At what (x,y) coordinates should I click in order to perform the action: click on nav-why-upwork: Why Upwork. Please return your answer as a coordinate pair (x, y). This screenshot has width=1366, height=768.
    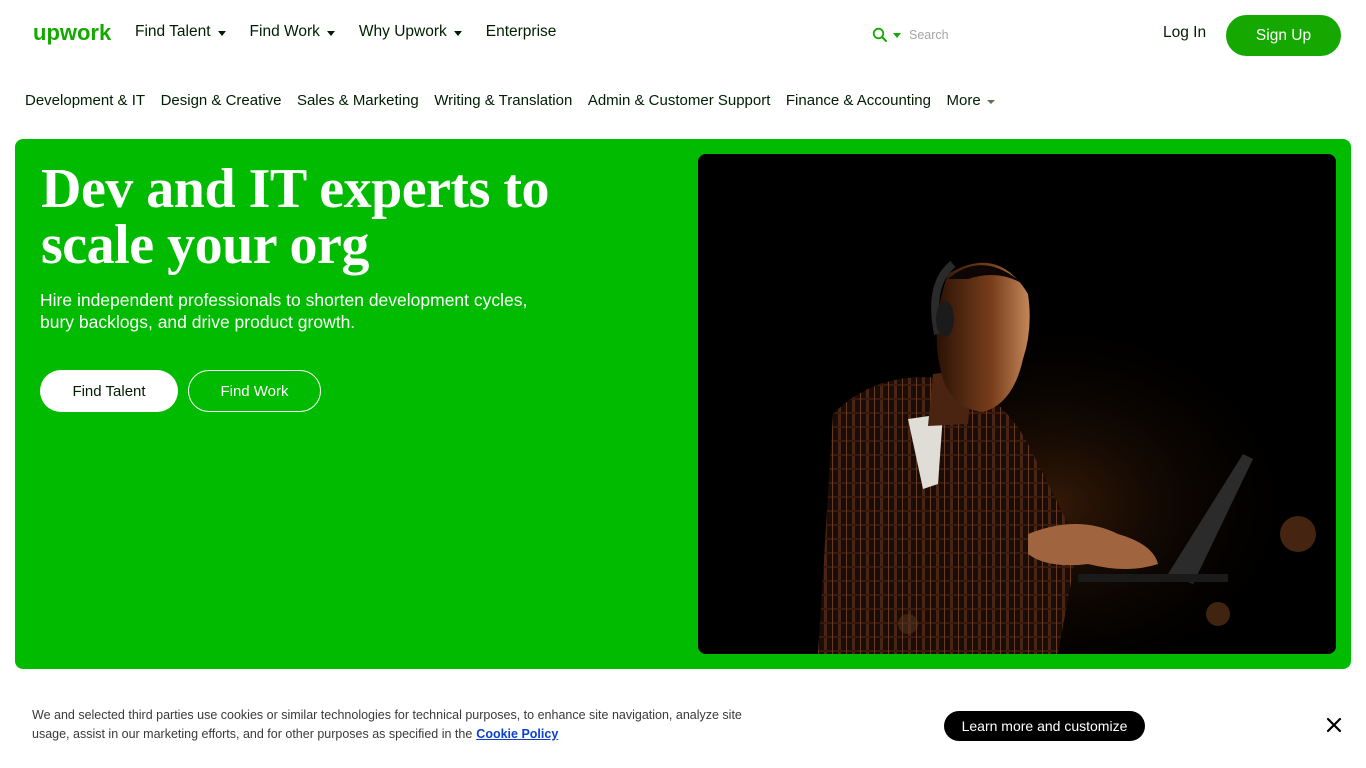
    Looking at the image, I should click on (410, 32).